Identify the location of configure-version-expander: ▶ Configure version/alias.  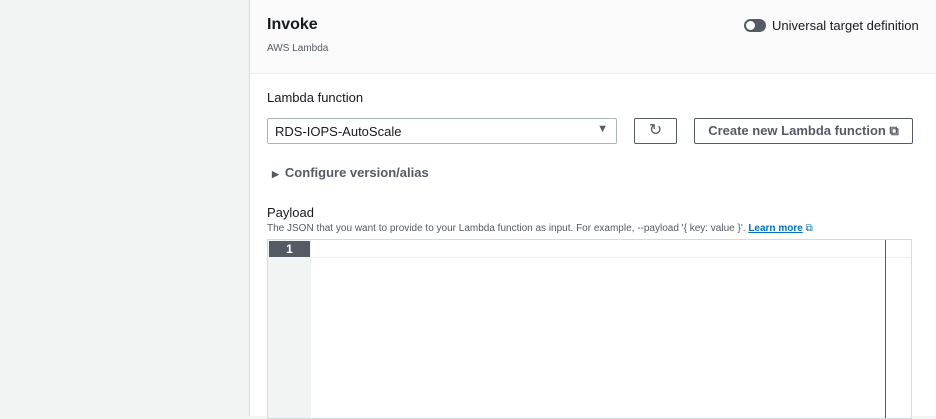
(350, 172).